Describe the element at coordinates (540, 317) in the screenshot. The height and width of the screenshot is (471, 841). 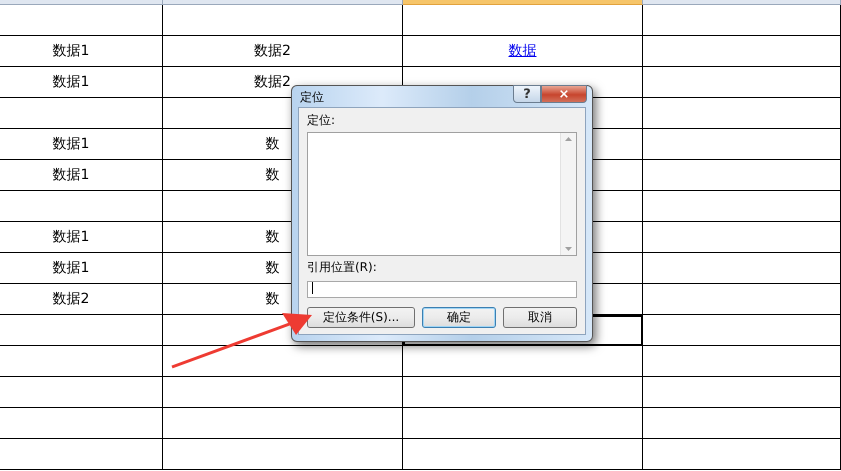
I see `dialog-button: 取消` at that location.